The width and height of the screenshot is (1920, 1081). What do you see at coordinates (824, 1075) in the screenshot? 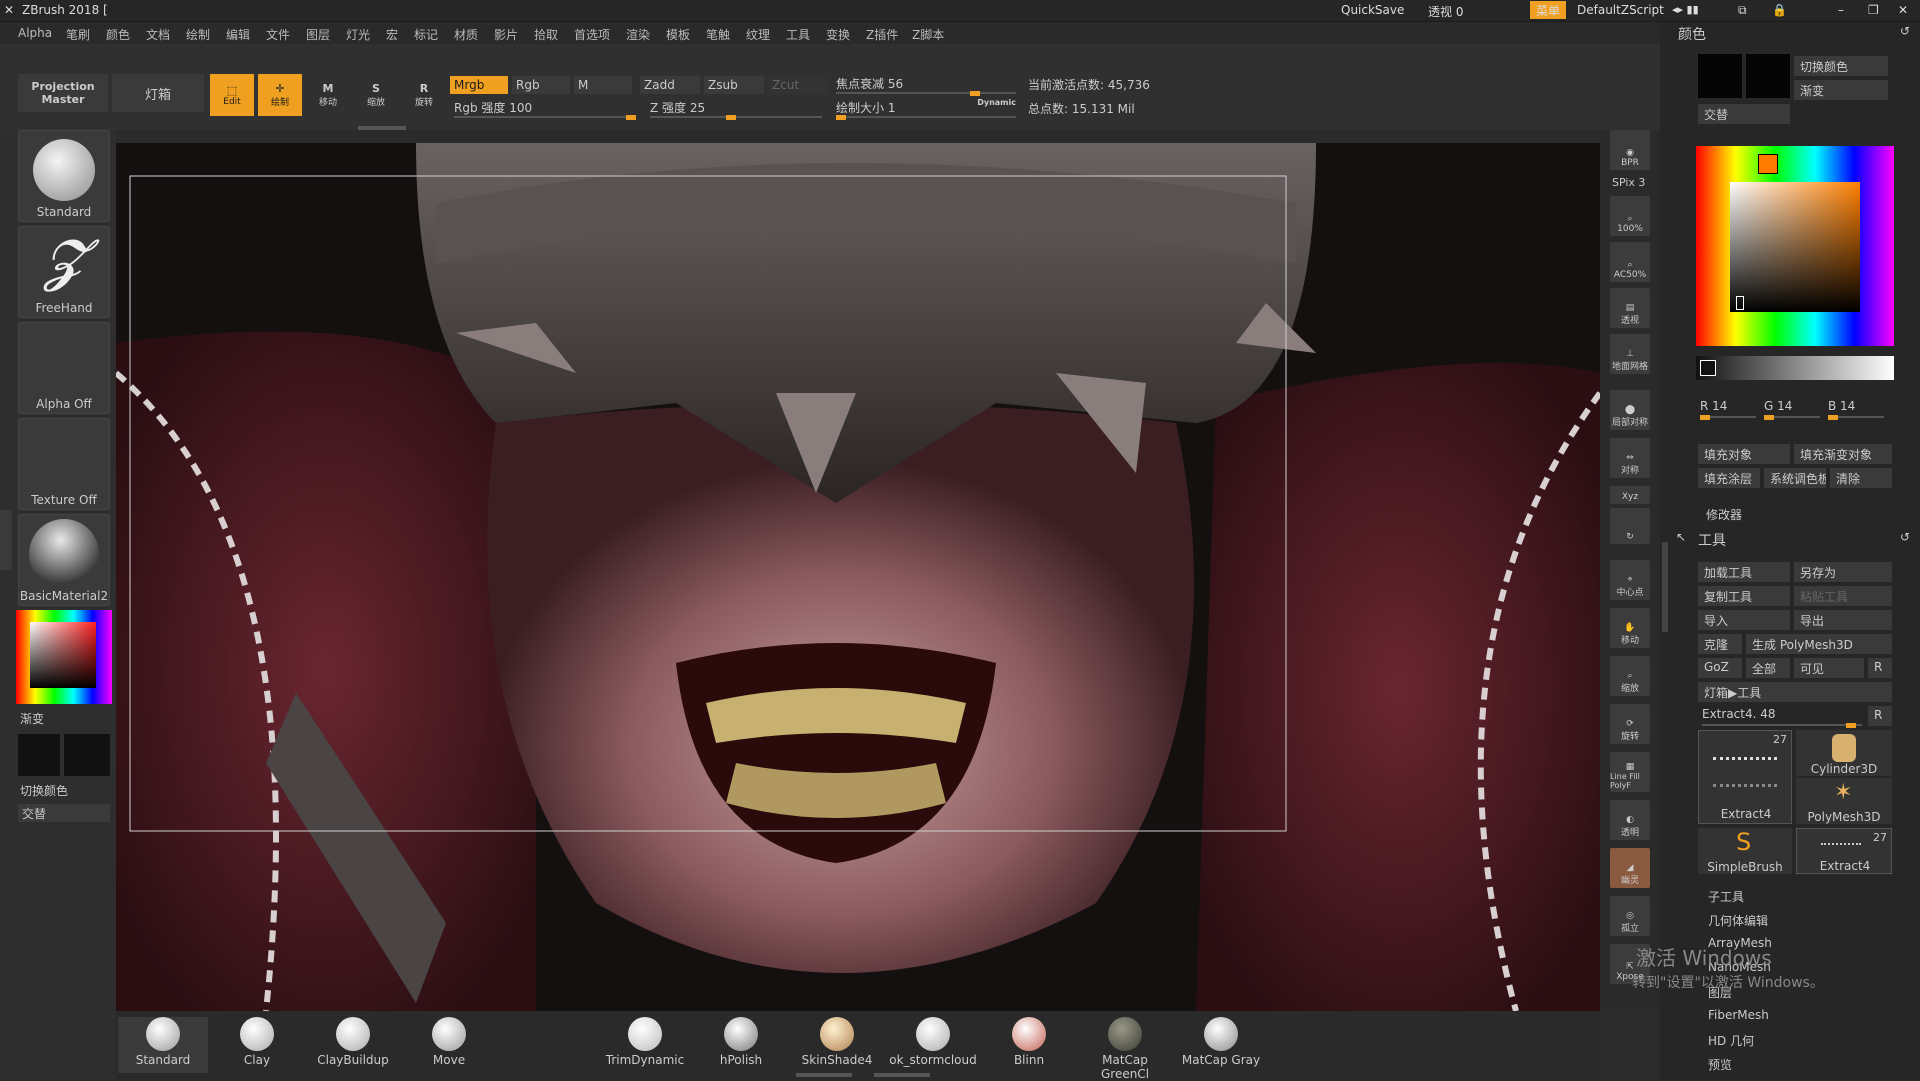
I see `bottom-shelf-handle-left` at bounding box center [824, 1075].